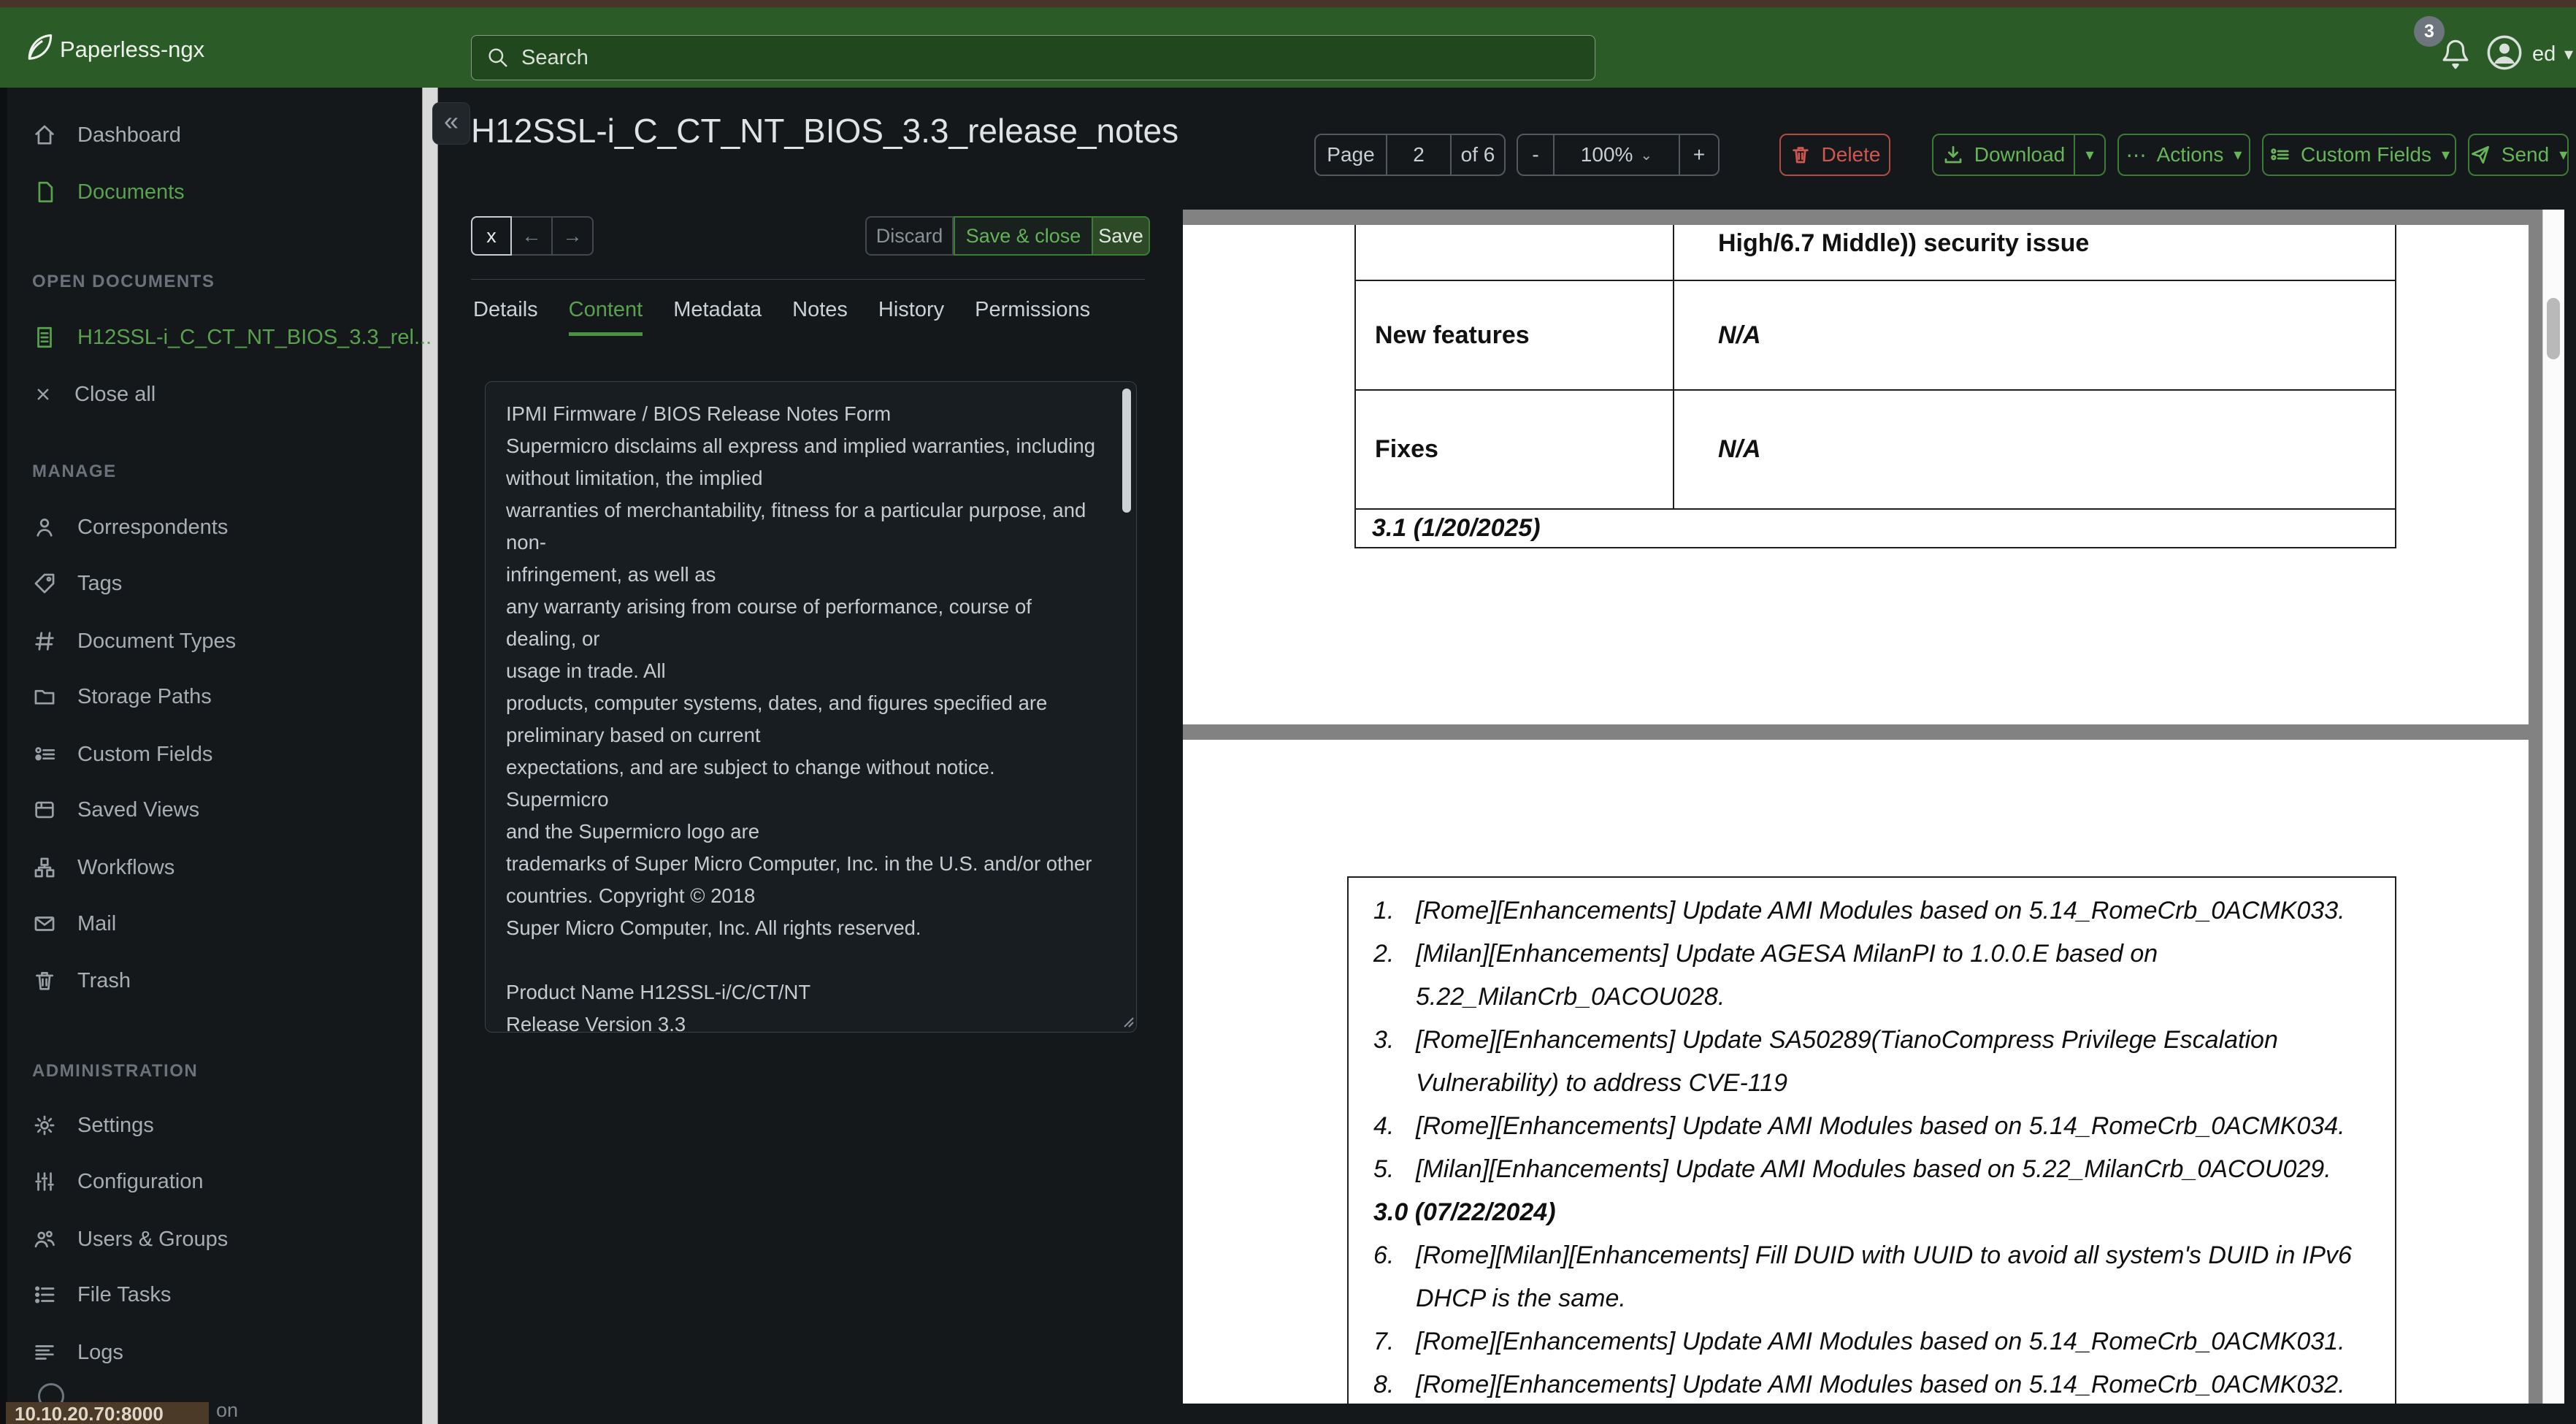 The image size is (2576, 1424). What do you see at coordinates (94, 394) in the screenshot?
I see `sidebar-item-close-all: Close all` at bounding box center [94, 394].